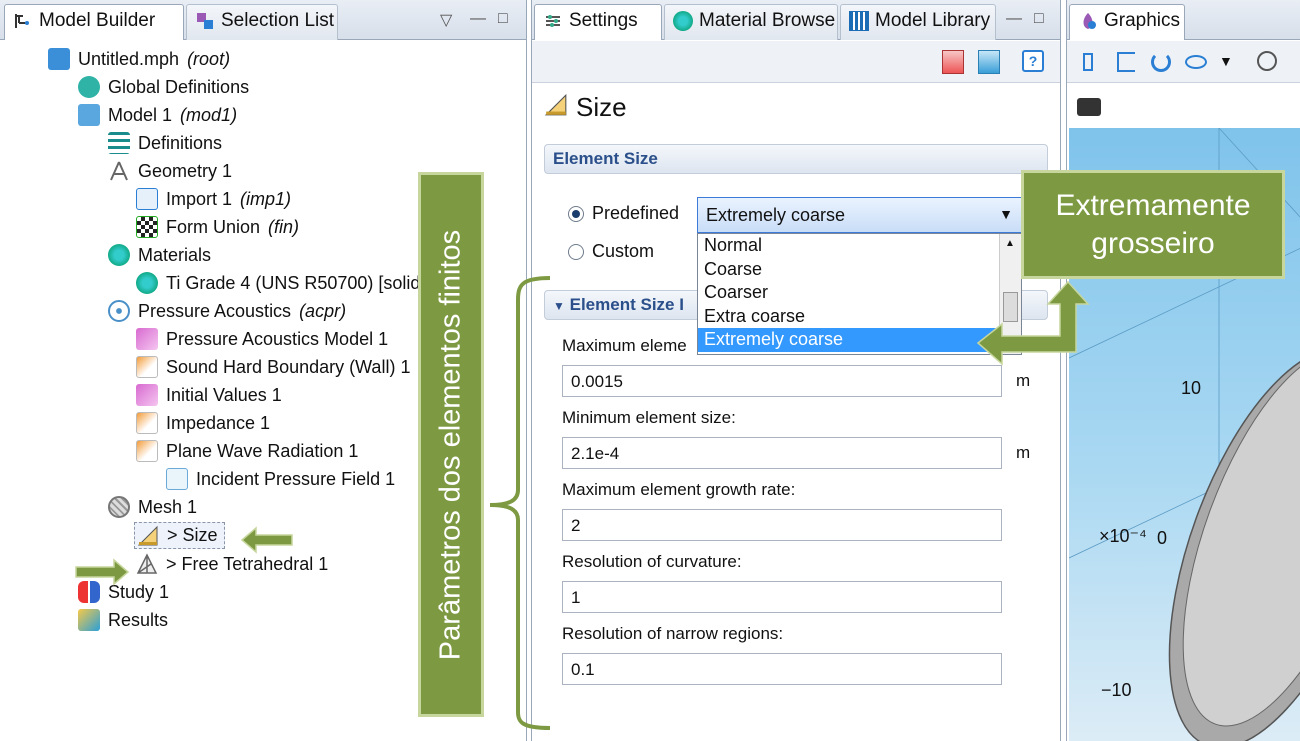 This screenshot has height=741, width=1300. I want to click on tab-selection-list: Selection List, so click(262, 22).